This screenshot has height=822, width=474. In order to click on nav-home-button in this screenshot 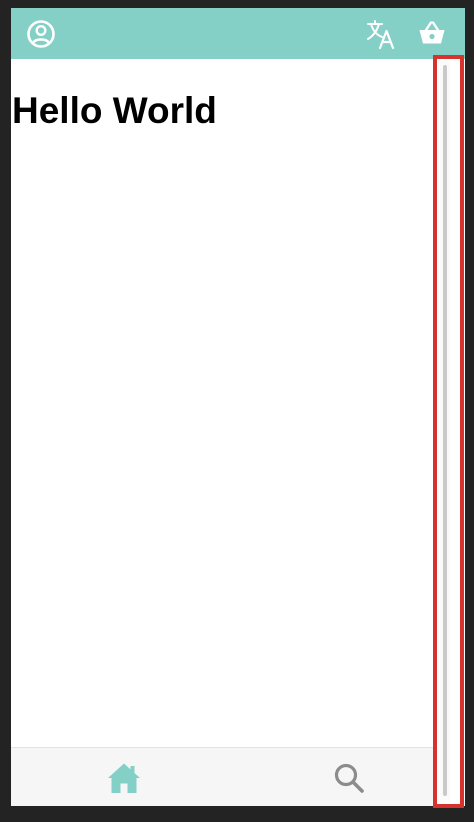, I will do `click(124, 778)`.